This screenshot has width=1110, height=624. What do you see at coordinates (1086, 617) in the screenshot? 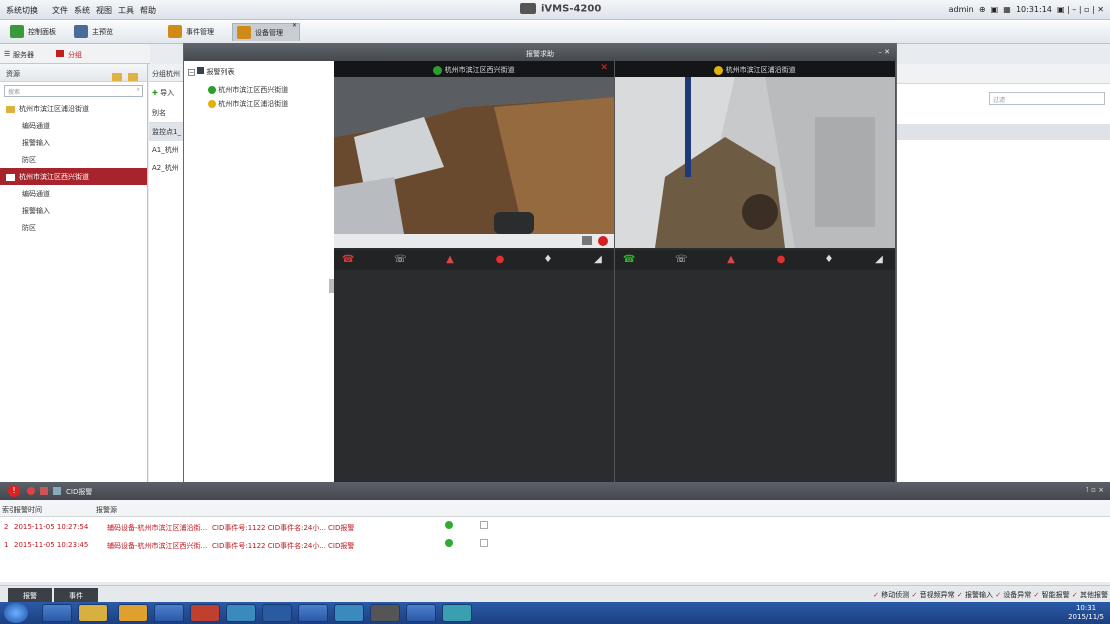
I see `clock-date: 2015/11/5` at bounding box center [1086, 617].